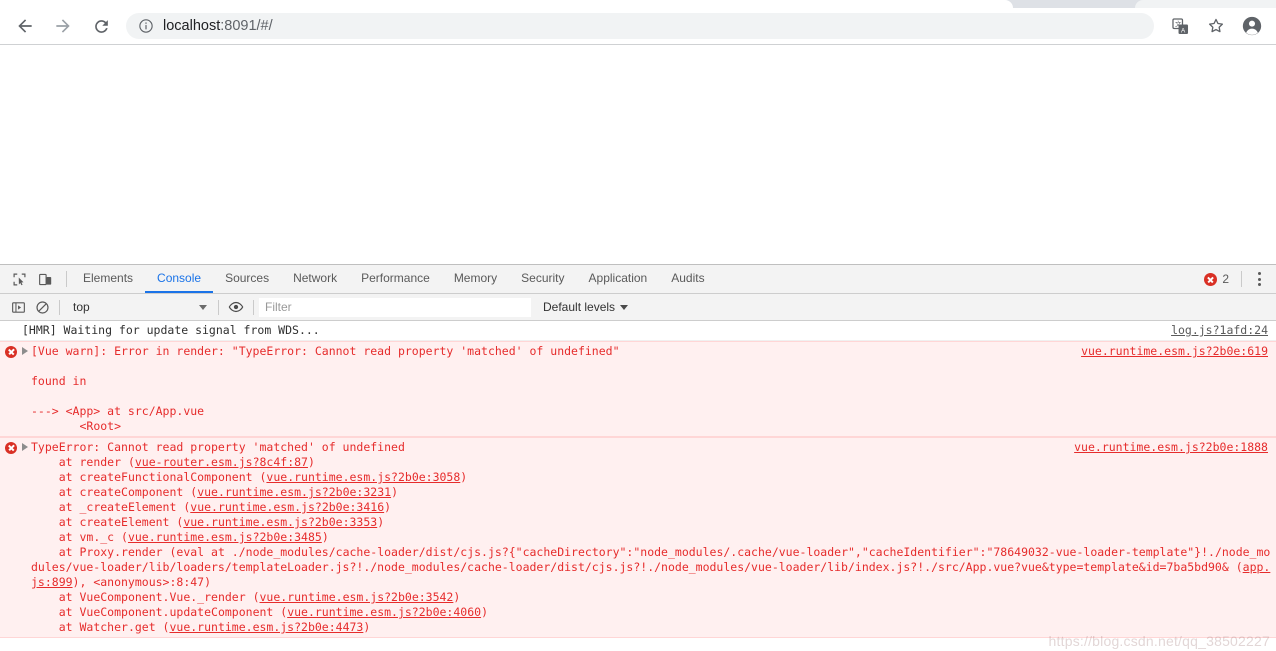 This screenshot has width=1276, height=651. I want to click on log-levels-label: Default levels, so click(579, 307).